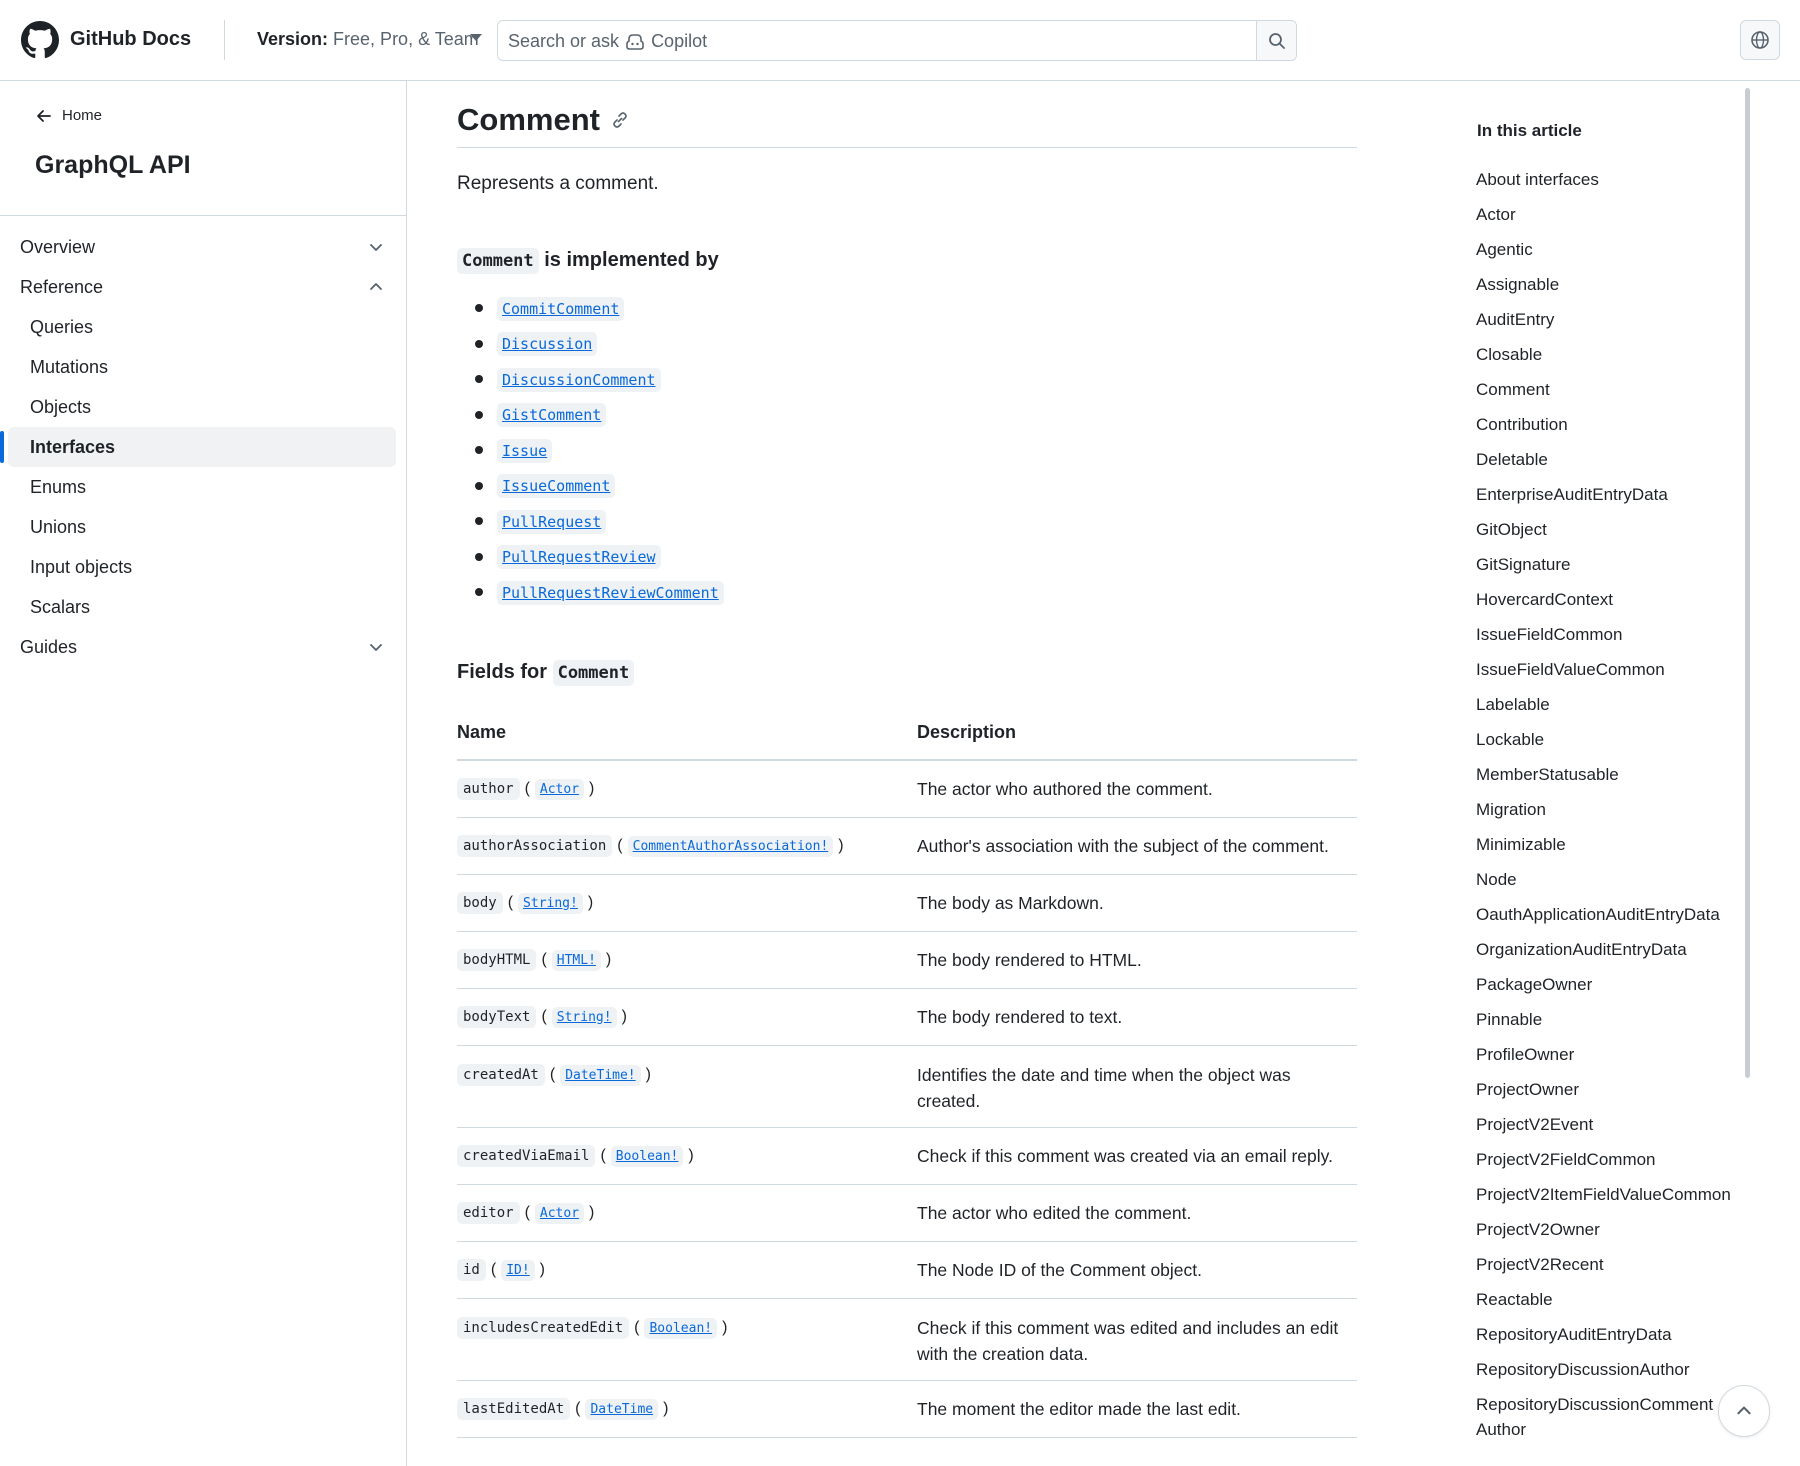  What do you see at coordinates (1760, 40) in the screenshot?
I see `language-button` at bounding box center [1760, 40].